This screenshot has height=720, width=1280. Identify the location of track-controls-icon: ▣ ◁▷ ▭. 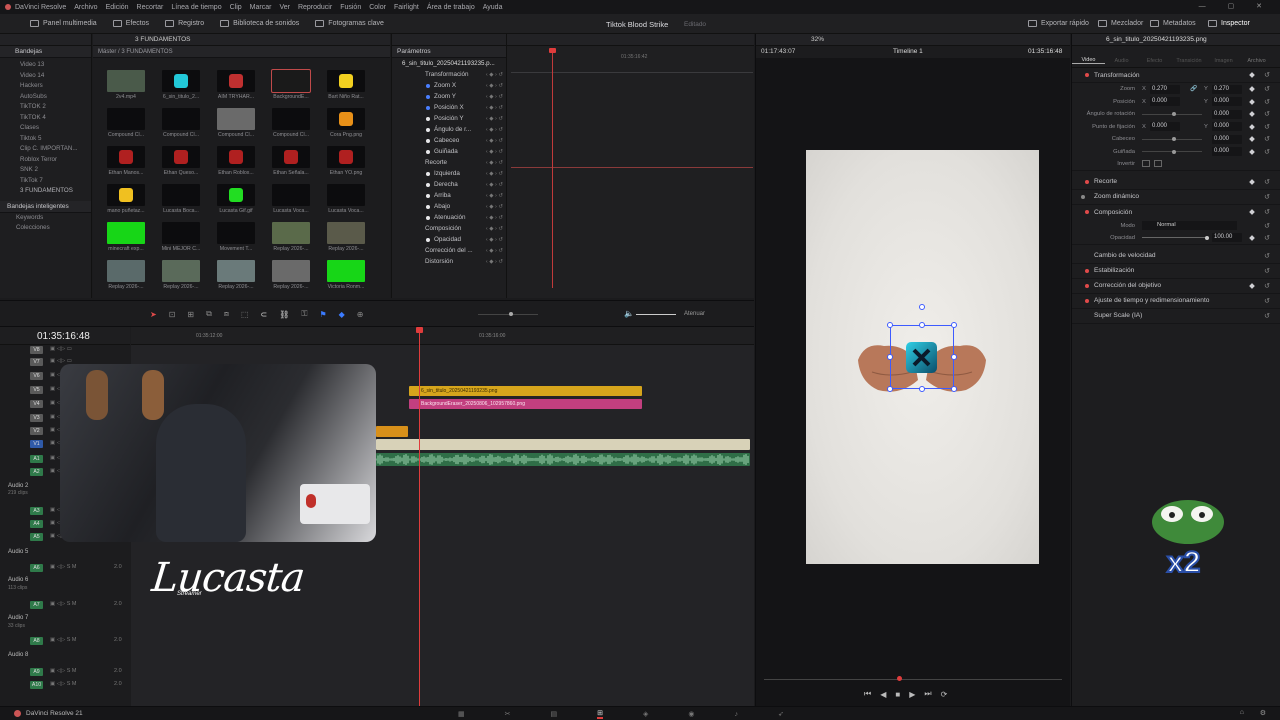
(61, 349).